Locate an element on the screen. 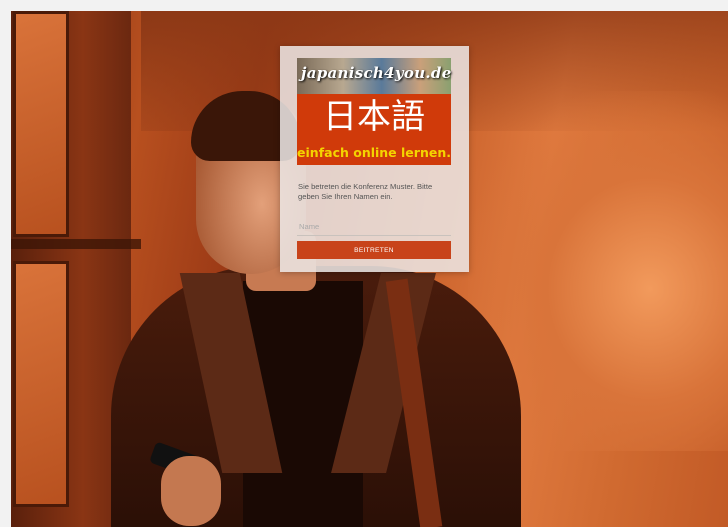 This screenshot has width=728, height=527. join-button: BEITRETEN is located at coordinates (374, 250).